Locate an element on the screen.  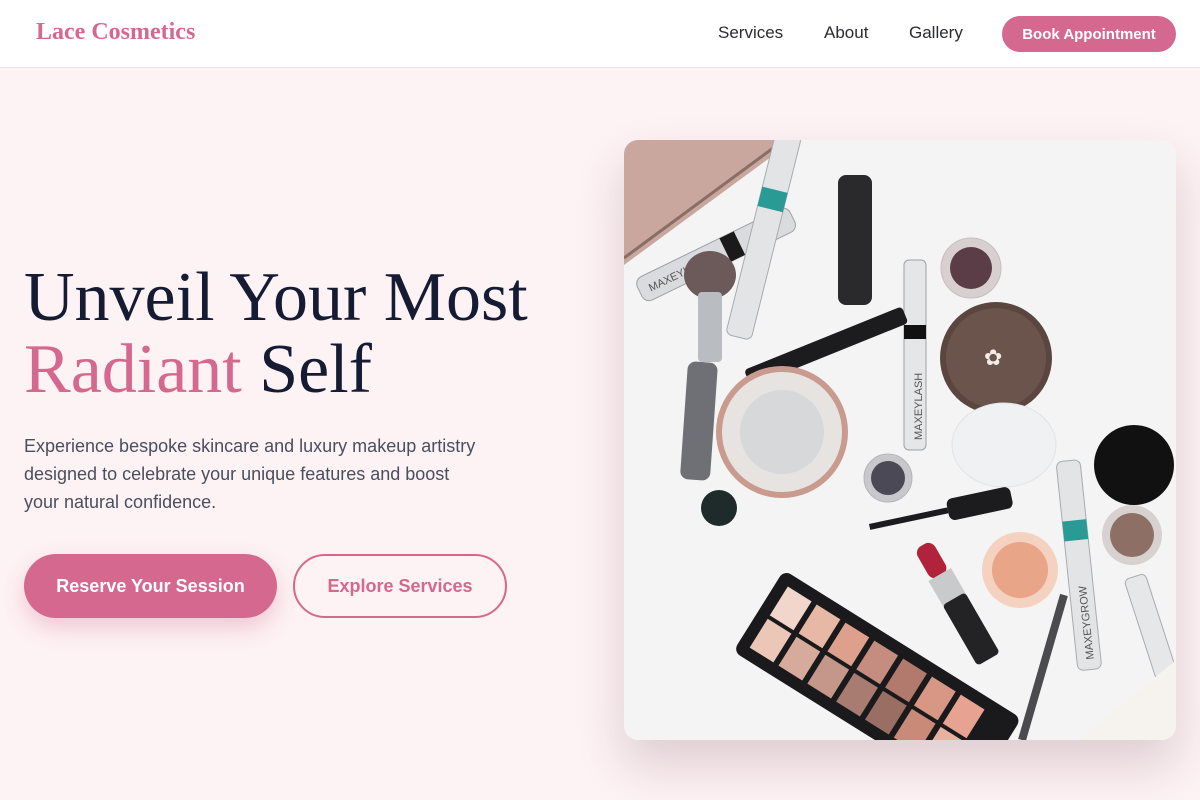
book-appointment-button: Book Appointment is located at coordinates (1089, 34).